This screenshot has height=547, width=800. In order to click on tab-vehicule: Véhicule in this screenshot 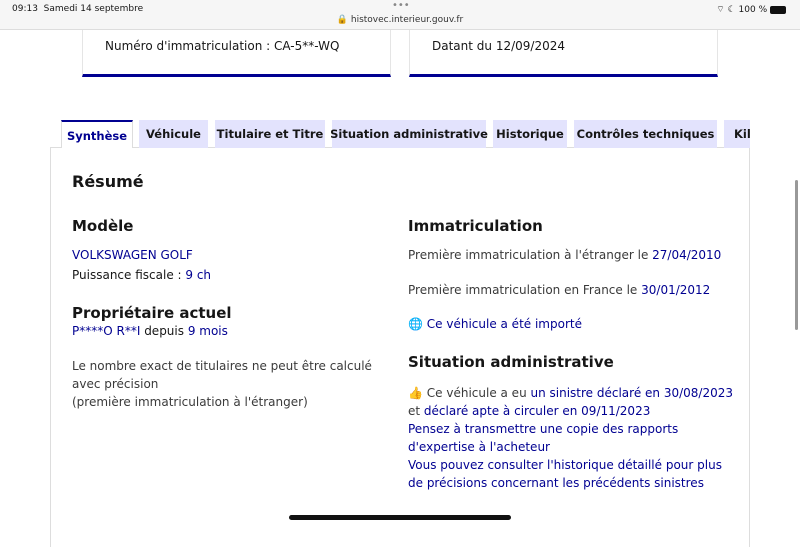, I will do `click(173, 134)`.